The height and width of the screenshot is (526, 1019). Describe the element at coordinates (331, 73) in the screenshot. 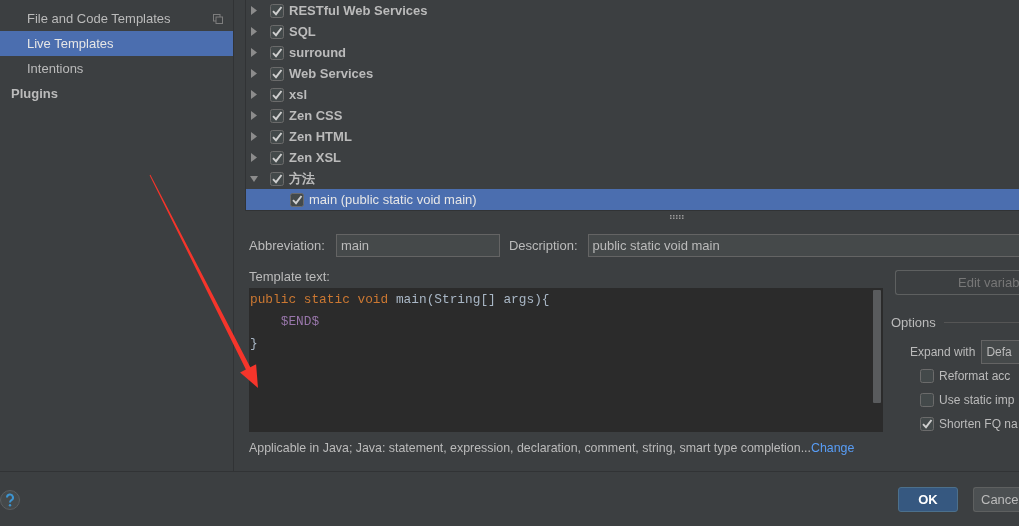

I see `template-group-label: Web Services` at that location.